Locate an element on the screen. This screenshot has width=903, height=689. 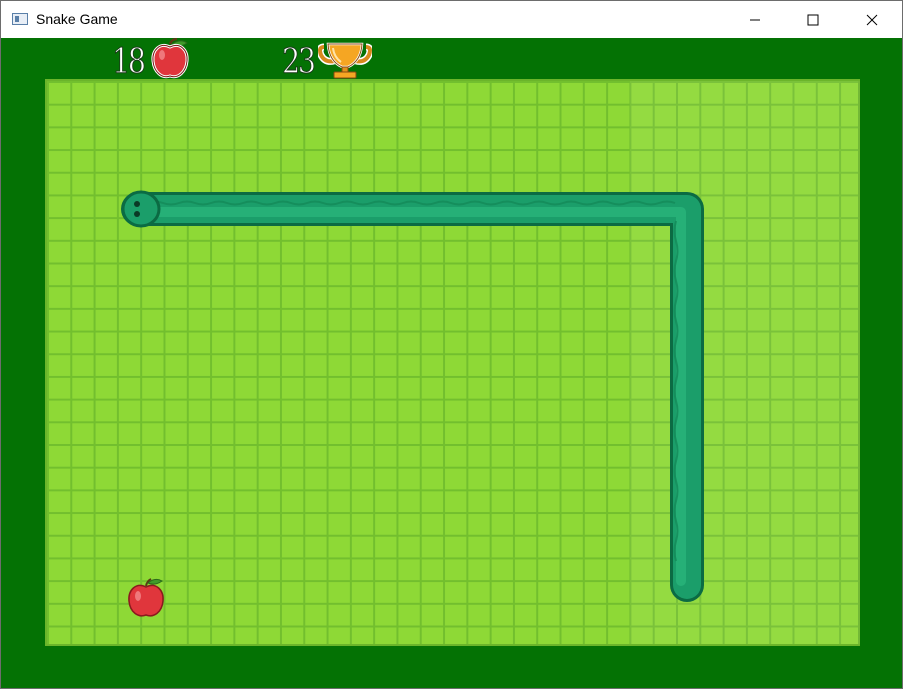
trophy-icon is located at coordinates (345, 60).